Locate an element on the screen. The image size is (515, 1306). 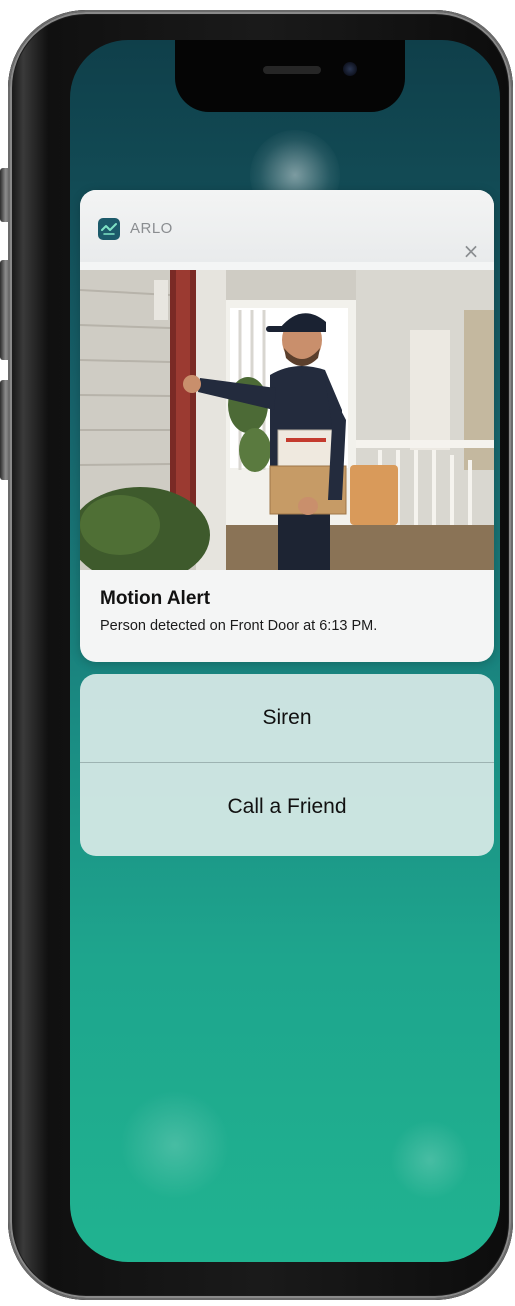
notification-header: ARLO × is located at coordinates (287, 226).